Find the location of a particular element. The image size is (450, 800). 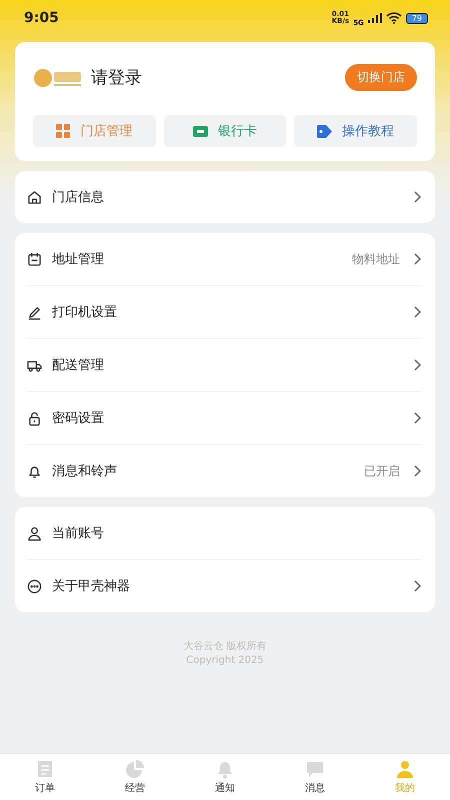

menu-item: 地址管理 物料地址 is located at coordinates (224, 259).